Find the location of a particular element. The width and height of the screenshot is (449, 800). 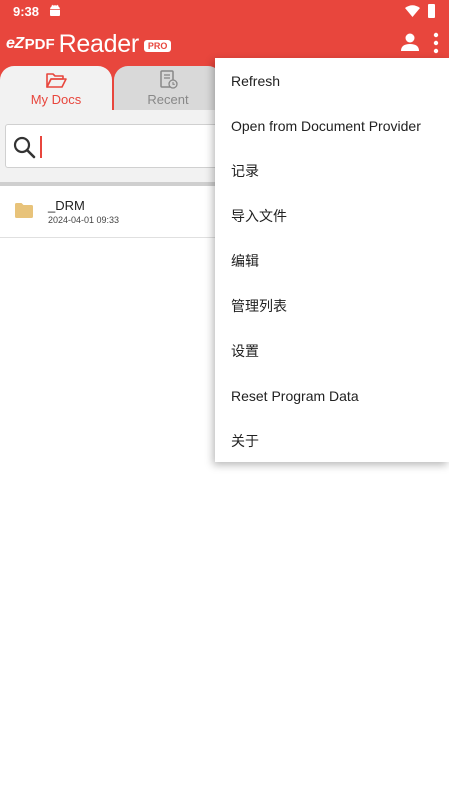

tab-label: Recent is located at coordinates (168, 99).